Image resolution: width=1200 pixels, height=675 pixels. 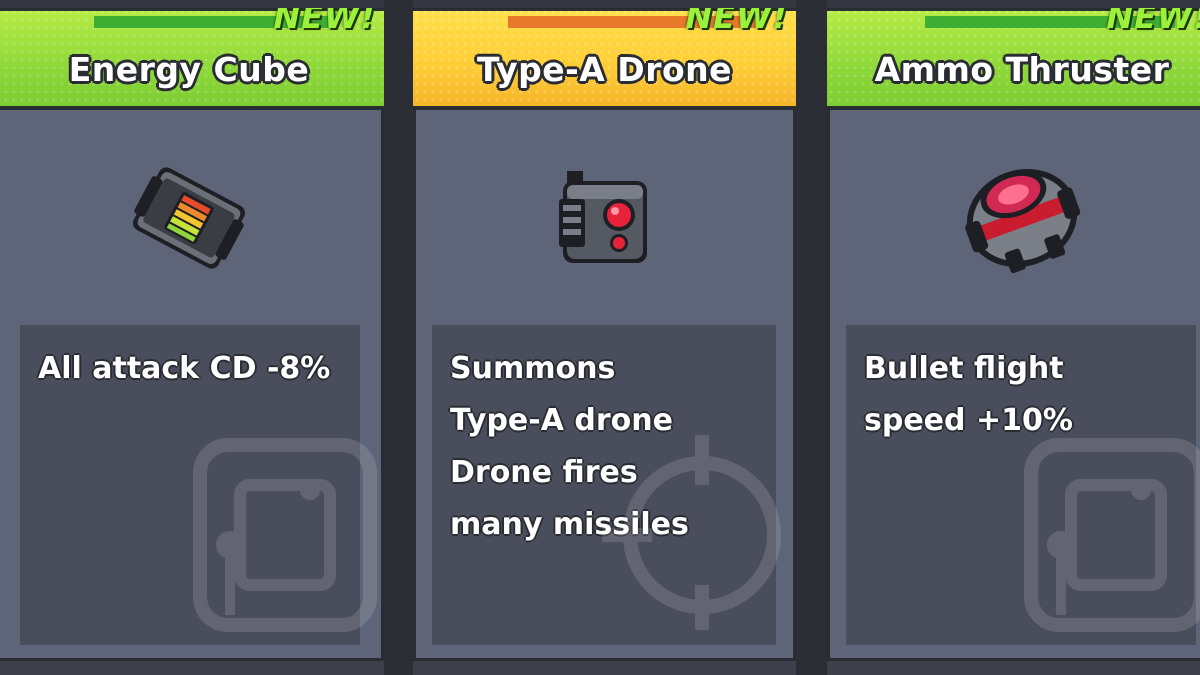 I want to click on card-title: Type-A Drone, so click(x=604, y=69).